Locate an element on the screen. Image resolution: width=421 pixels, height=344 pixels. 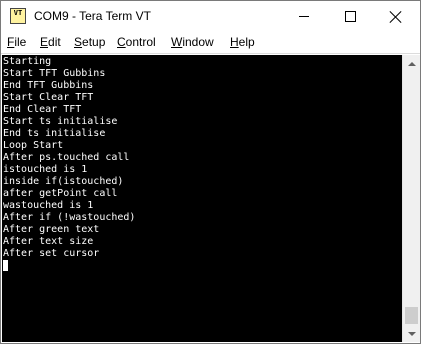
terminal-line: Start TFT Gubbins is located at coordinates (54, 73).